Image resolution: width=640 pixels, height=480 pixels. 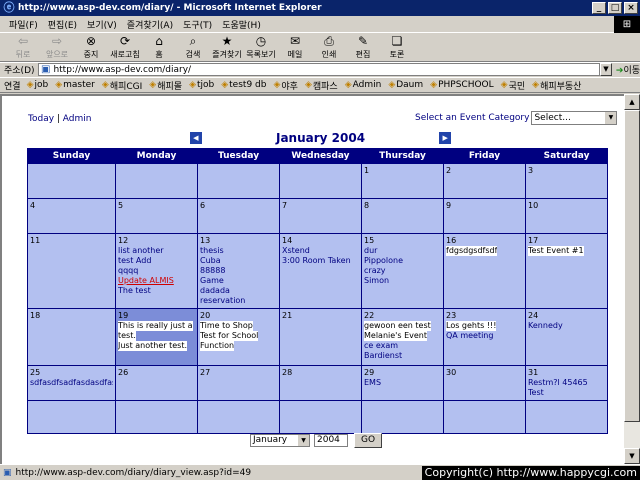 I want to click on day-cell: 24 Kennedy, so click(x=567, y=336).